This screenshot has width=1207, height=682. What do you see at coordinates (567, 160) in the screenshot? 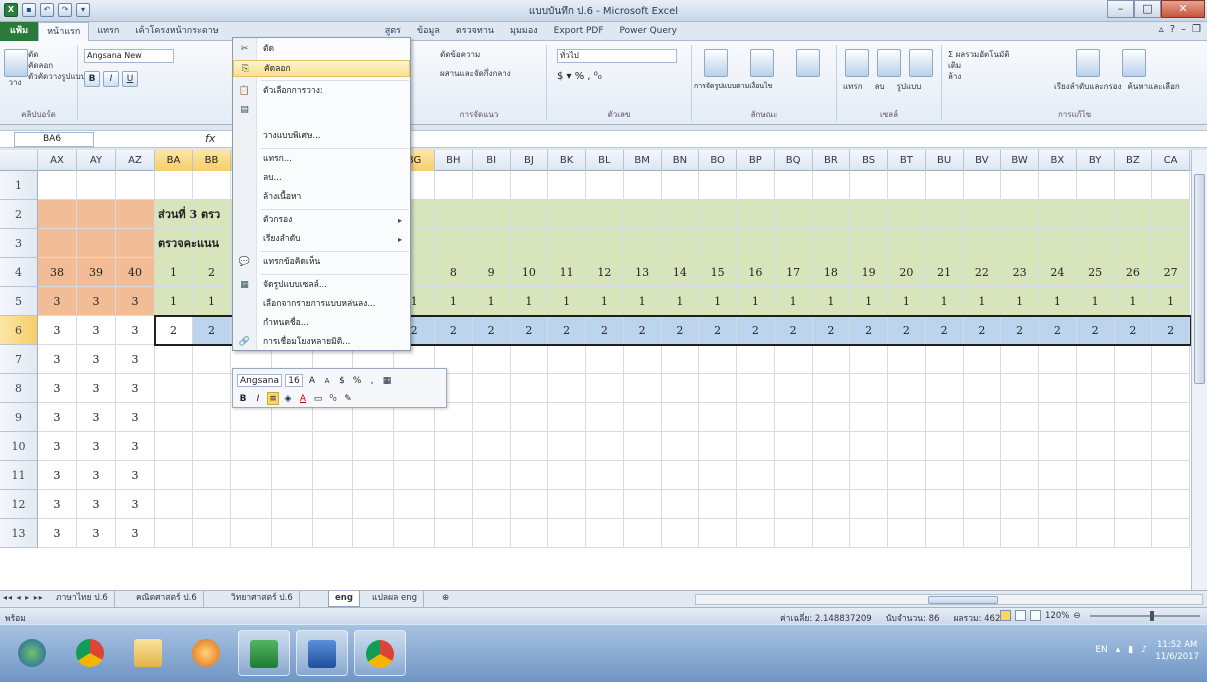
I see `column-header: BK` at bounding box center [567, 160].